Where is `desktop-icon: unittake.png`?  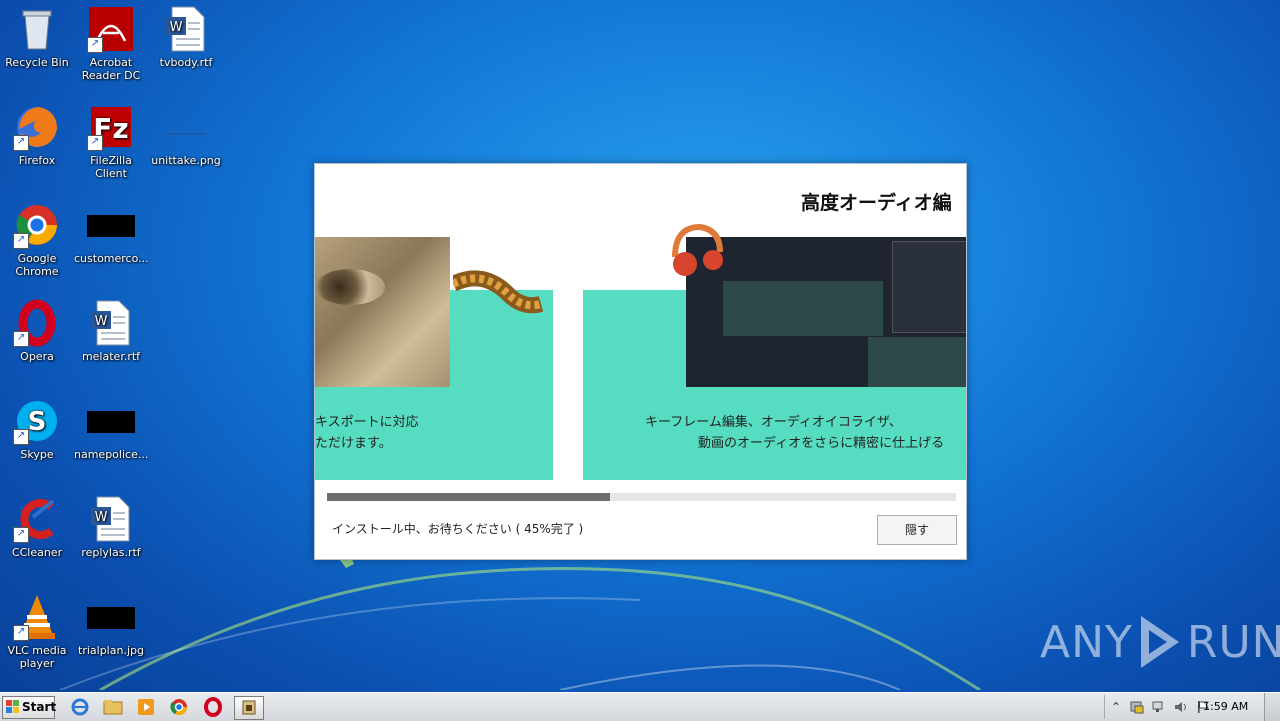
desktop-icon: unittake.png is located at coordinates (186, 135).